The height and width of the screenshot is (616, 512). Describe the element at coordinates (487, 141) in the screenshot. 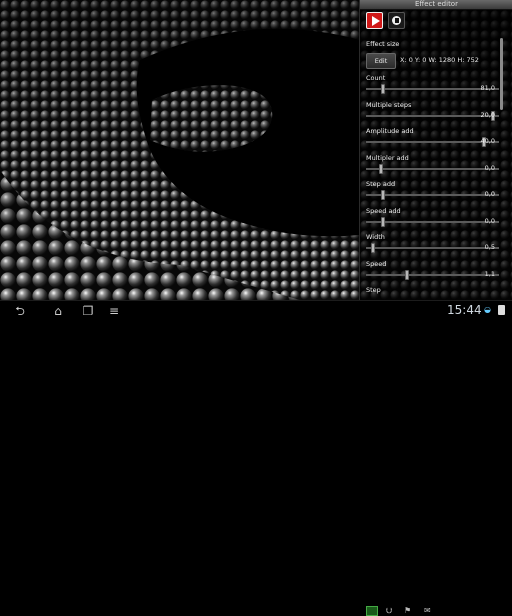

I see `slider-value: 40,0` at that location.